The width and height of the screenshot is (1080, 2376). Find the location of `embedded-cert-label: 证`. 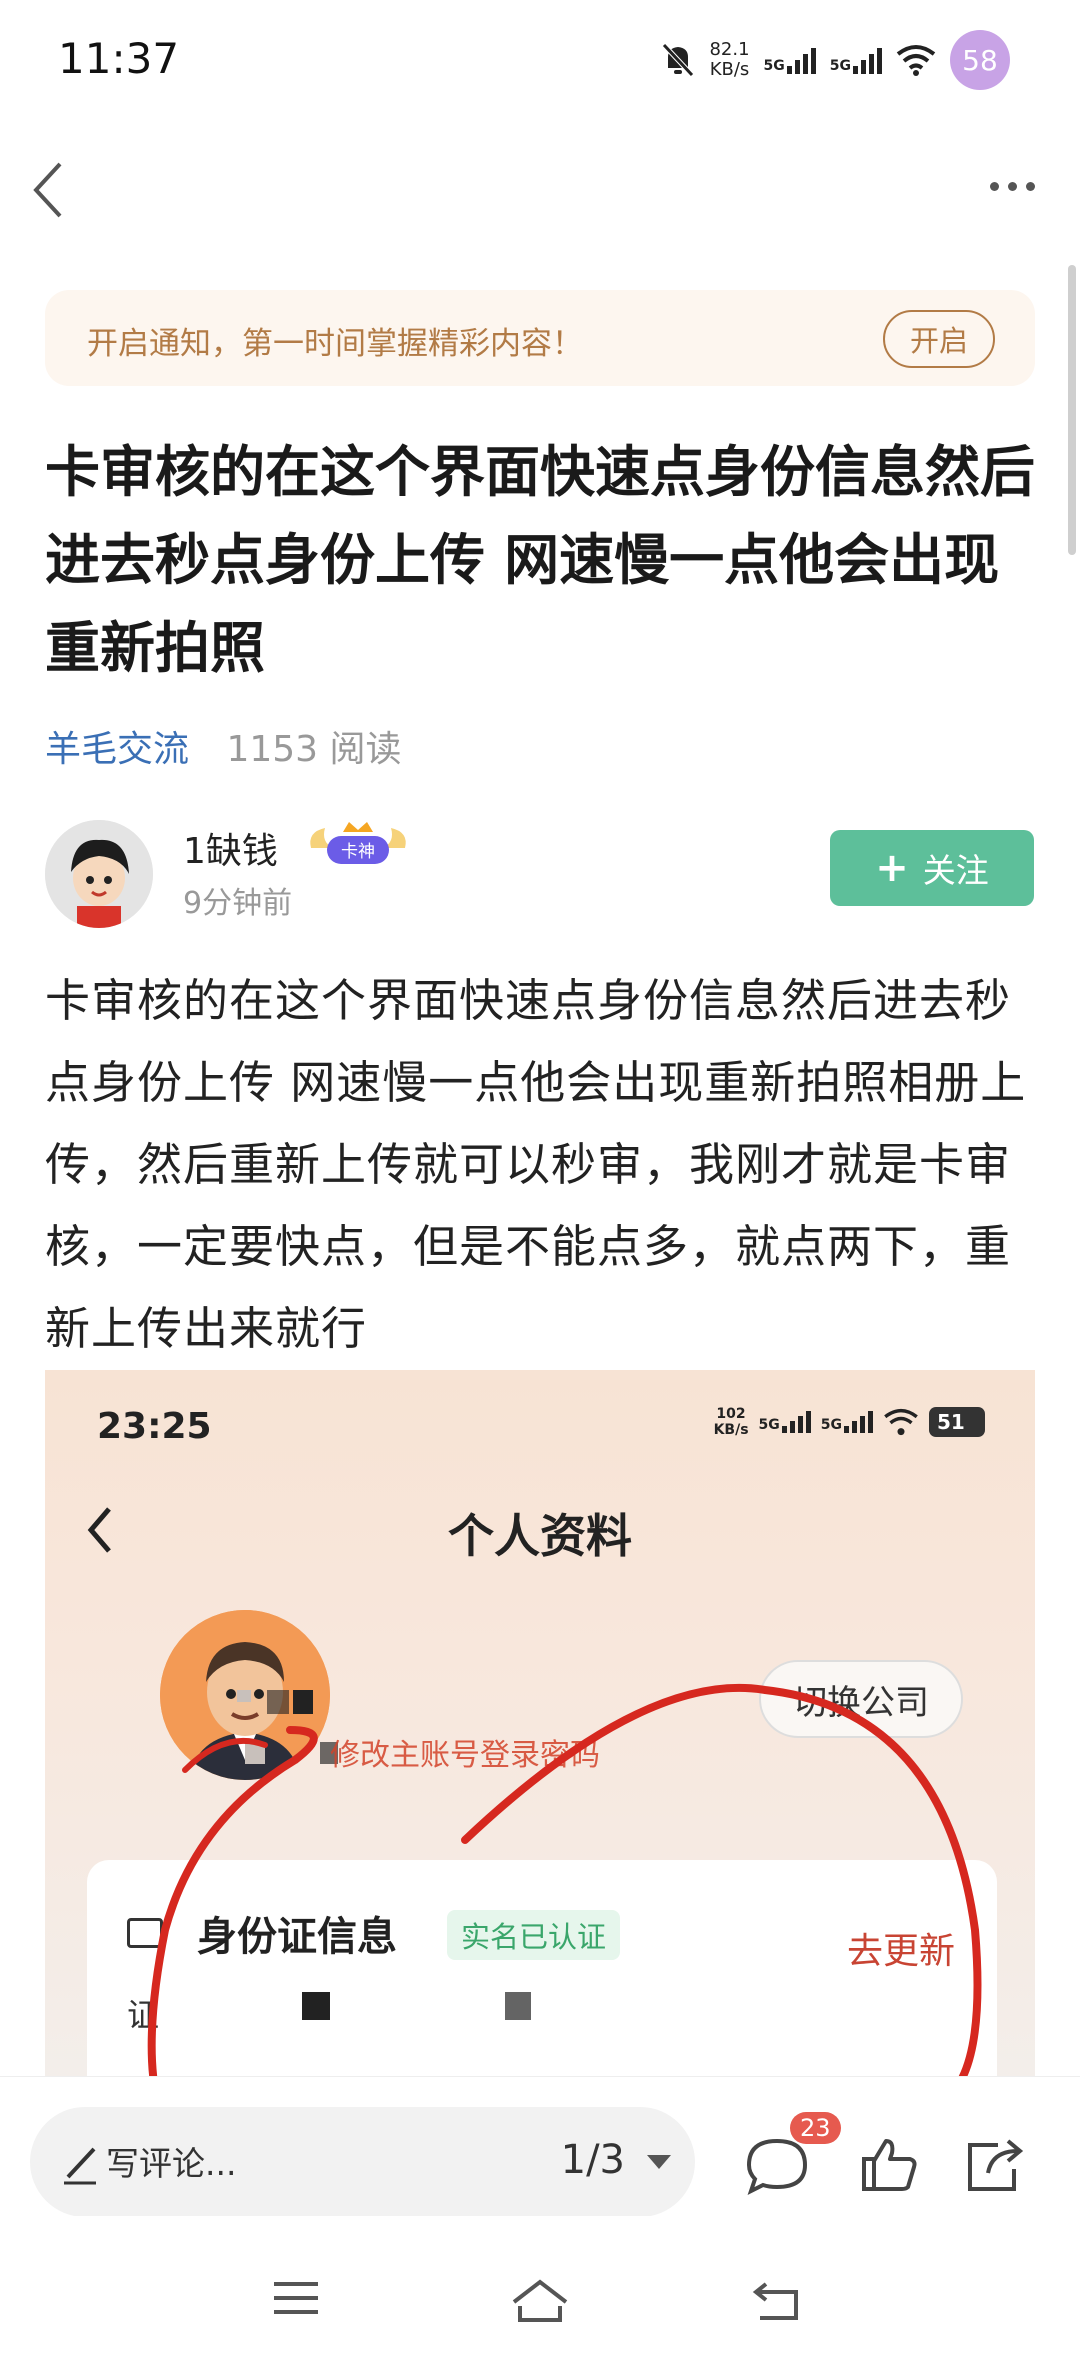

embedded-cert-label: 证 is located at coordinates (143, 2015).